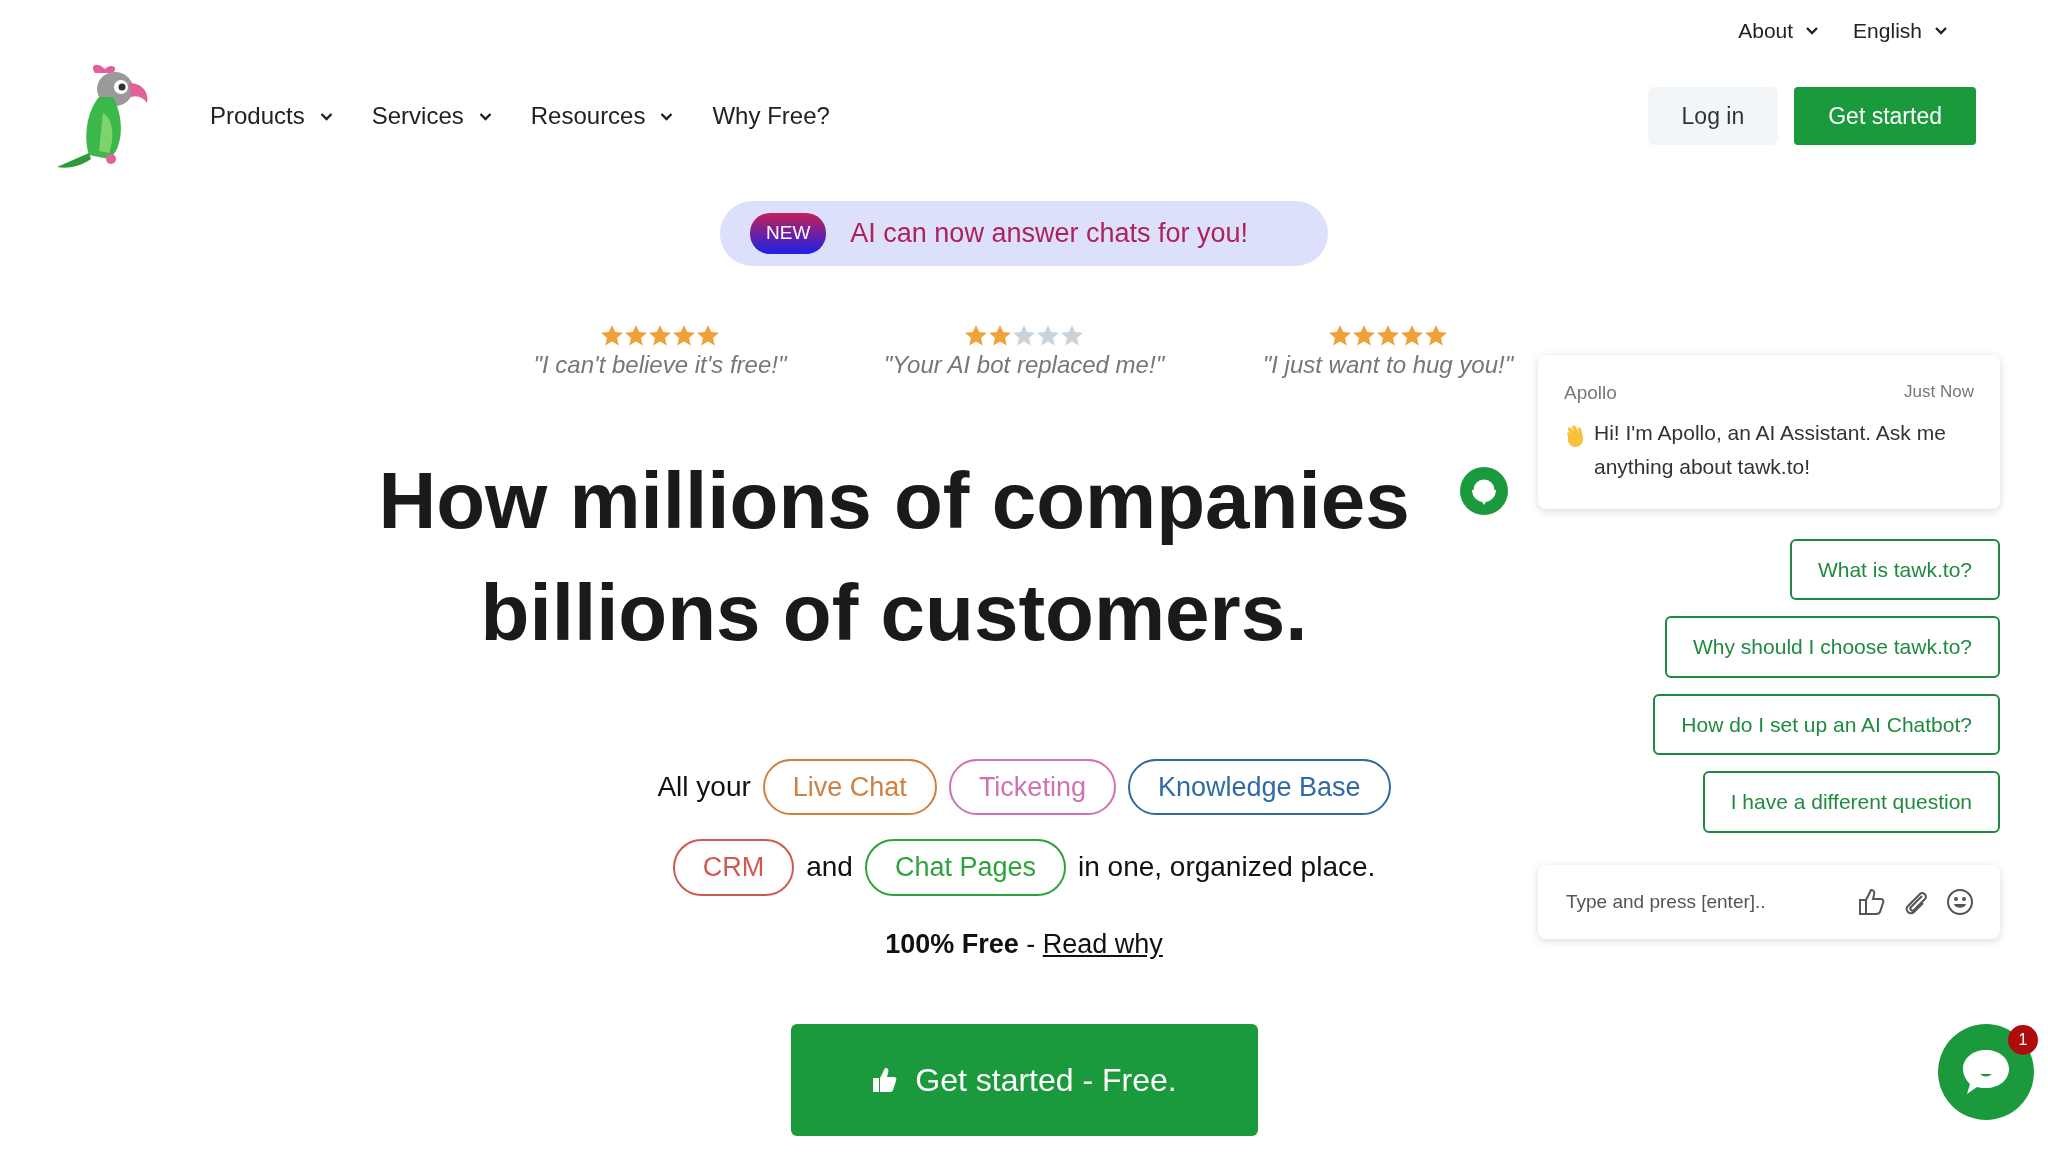 The height and width of the screenshot is (1152, 2048). I want to click on unread-count-badge: 1, so click(2023, 1040).